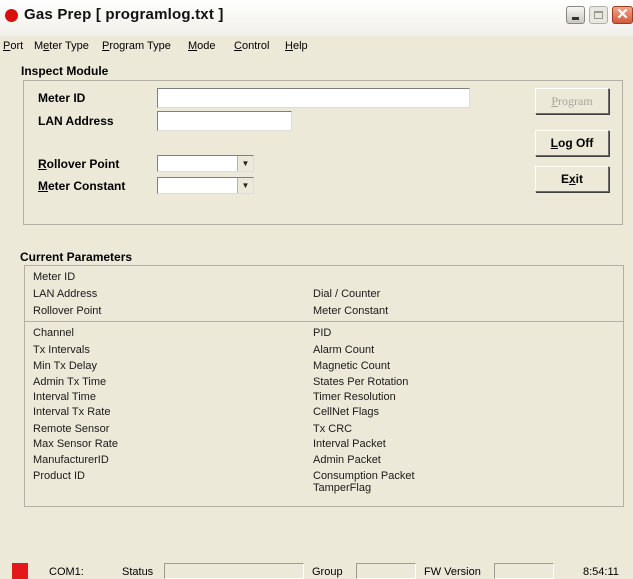 The width and height of the screenshot is (633, 579). What do you see at coordinates (59, 476) in the screenshot?
I see `param-product-id: Product ID` at bounding box center [59, 476].